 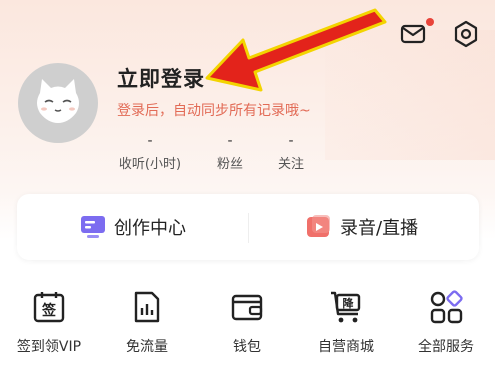 What do you see at coordinates (290, 164) in the screenshot?
I see `stat-label: 关注` at bounding box center [290, 164].